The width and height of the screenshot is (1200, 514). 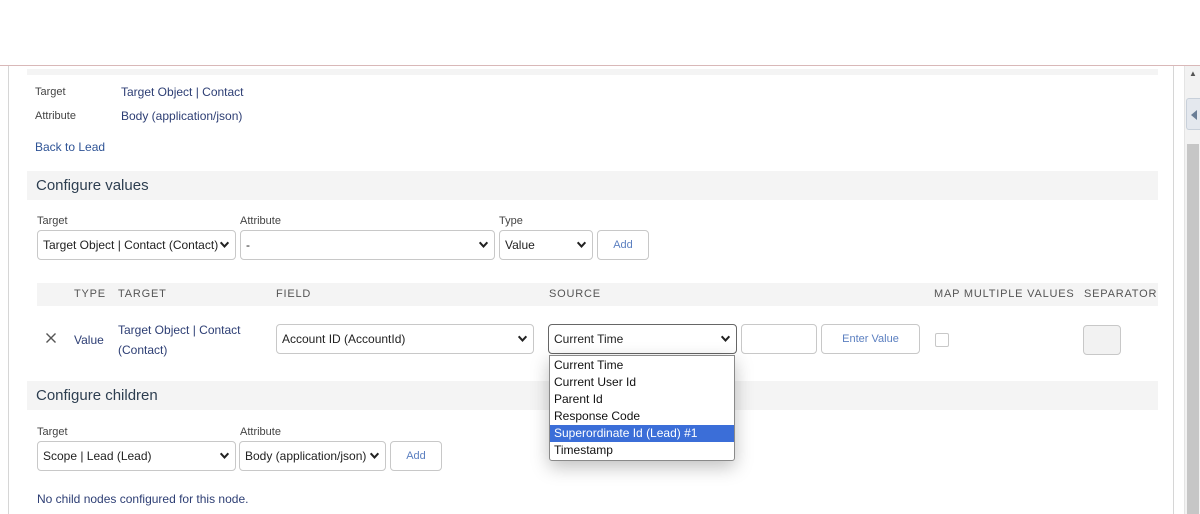 What do you see at coordinates (179, 330) in the screenshot?
I see `row-target-line1: Target Object | Contact` at bounding box center [179, 330].